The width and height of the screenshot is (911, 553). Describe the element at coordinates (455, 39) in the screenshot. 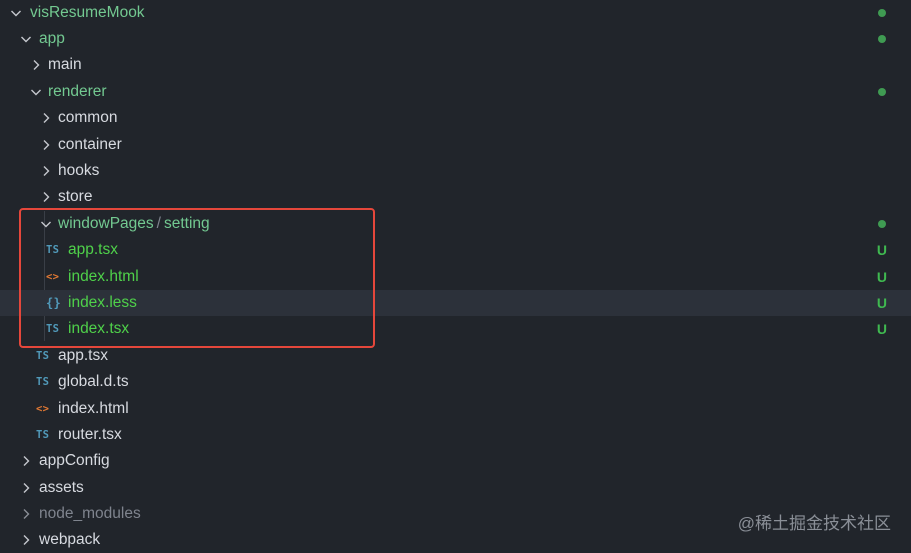

I see `tree-item-app: app` at that location.